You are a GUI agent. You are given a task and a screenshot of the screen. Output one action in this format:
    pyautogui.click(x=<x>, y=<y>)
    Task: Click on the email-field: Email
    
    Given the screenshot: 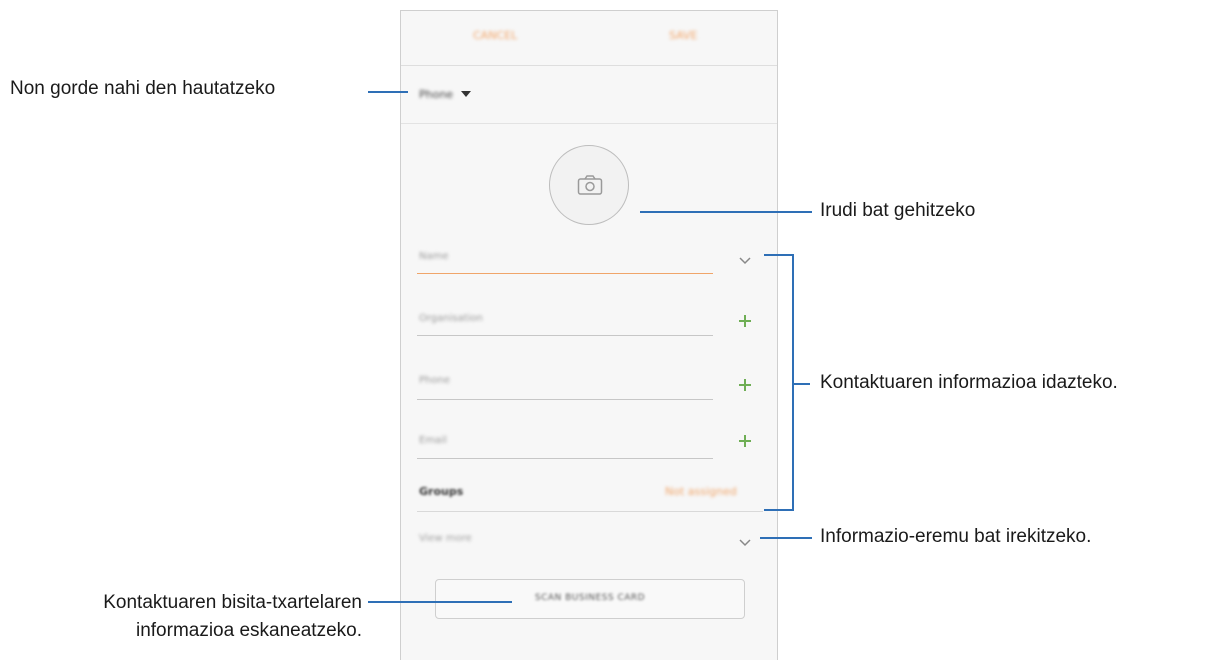 What is the action you would take?
    pyautogui.click(x=433, y=440)
    